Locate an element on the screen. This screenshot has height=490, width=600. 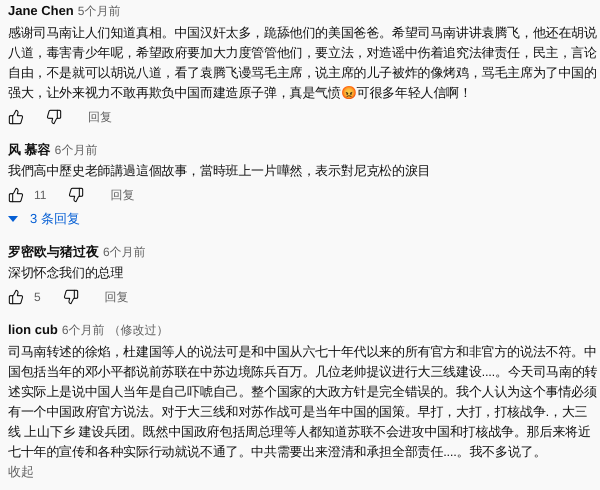
comment-text: 深切怀念我们的总理 is located at coordinates (66, 273).